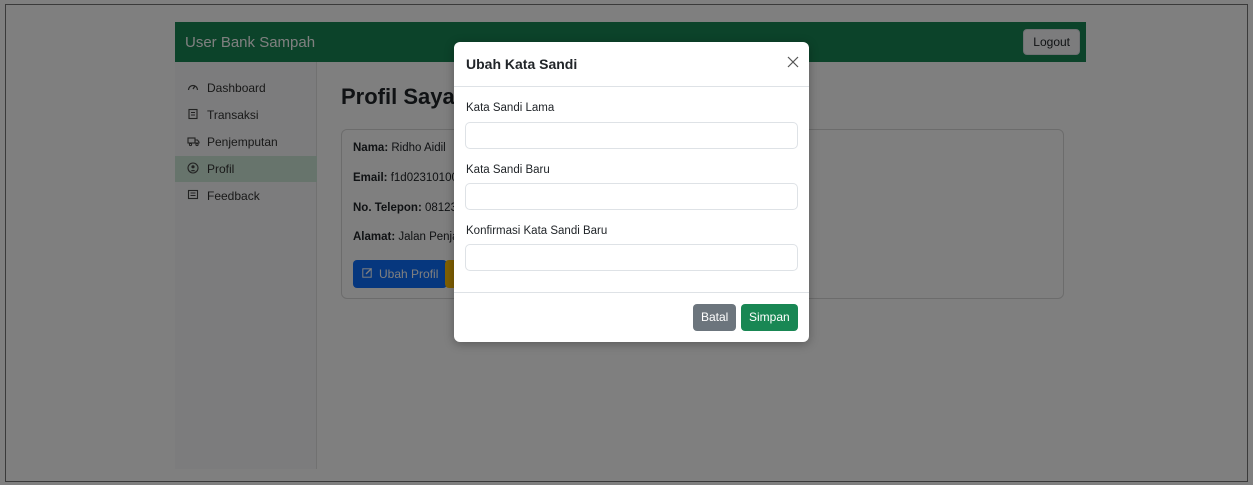 This screenshot has width=1253, height=485. Describe the element at coordinates (769, 317) in the screenshot. I see `save-button: Simpan` at that location.